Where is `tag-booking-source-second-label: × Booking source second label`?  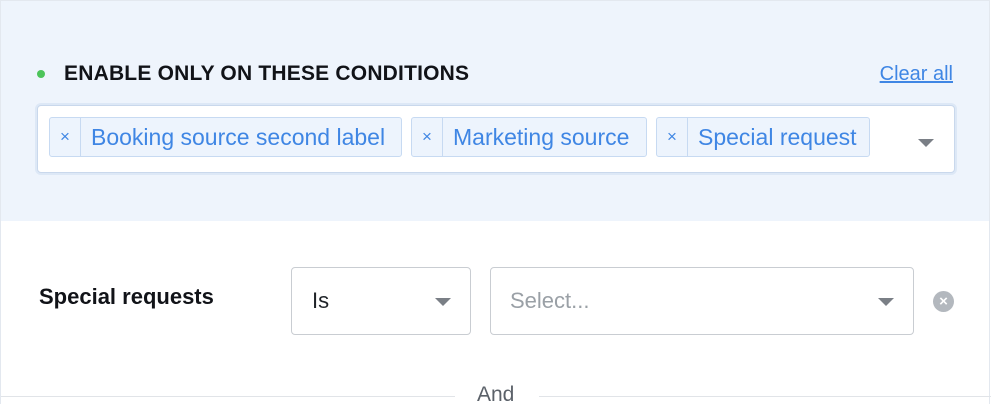
tag-booking-source-second-label: × Booking source second label is located at coordinates (225, 137).